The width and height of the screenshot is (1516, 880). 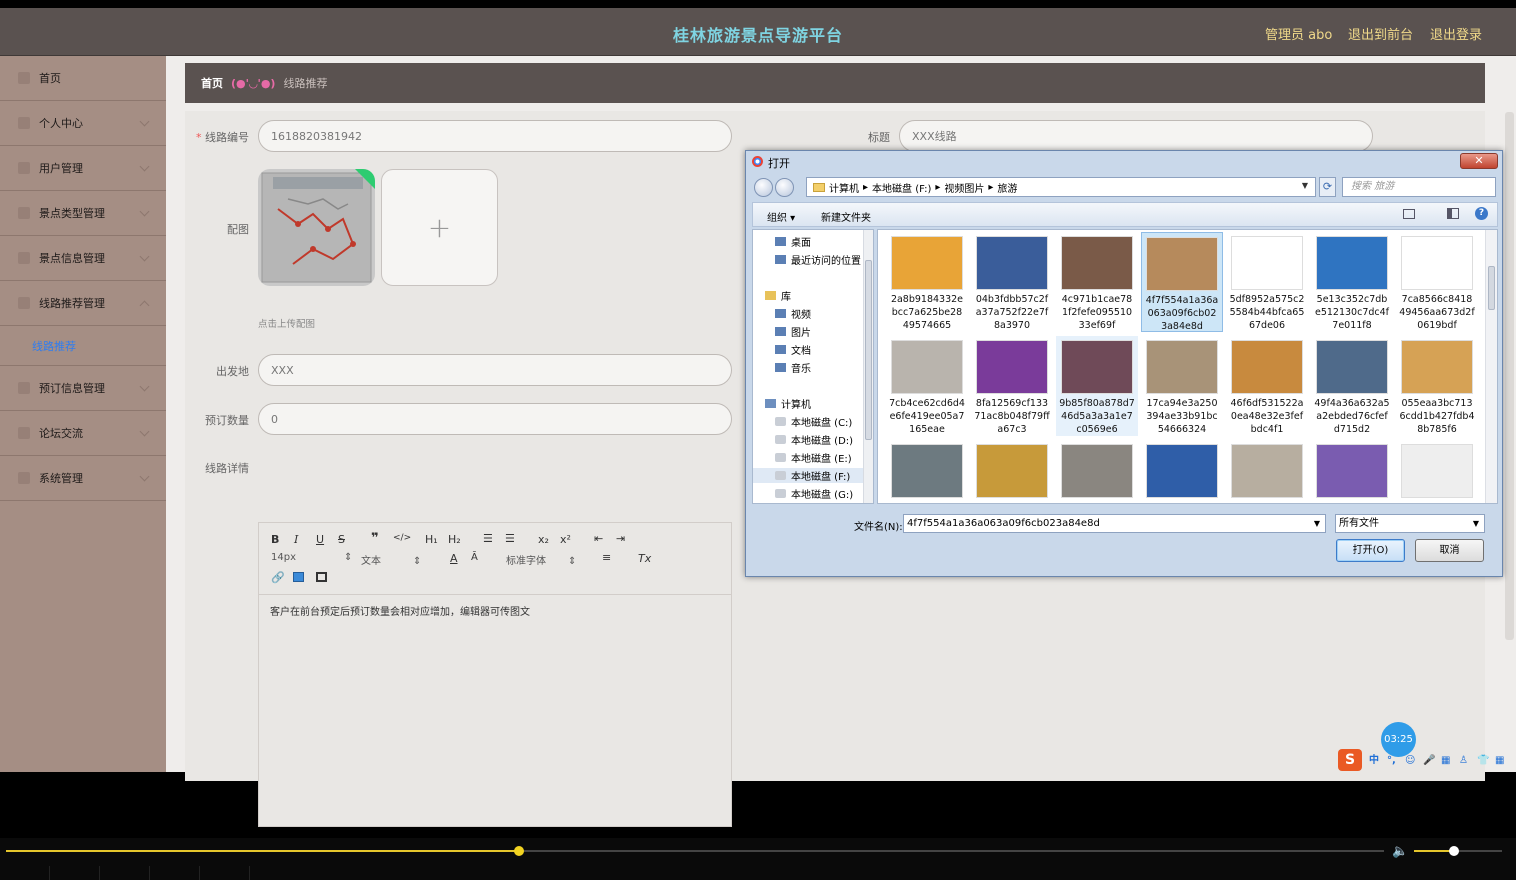 What do you see at coordinates (296, 539) in the screenshot?
I see `italic-icon: I` at bounding box center [296, 539].